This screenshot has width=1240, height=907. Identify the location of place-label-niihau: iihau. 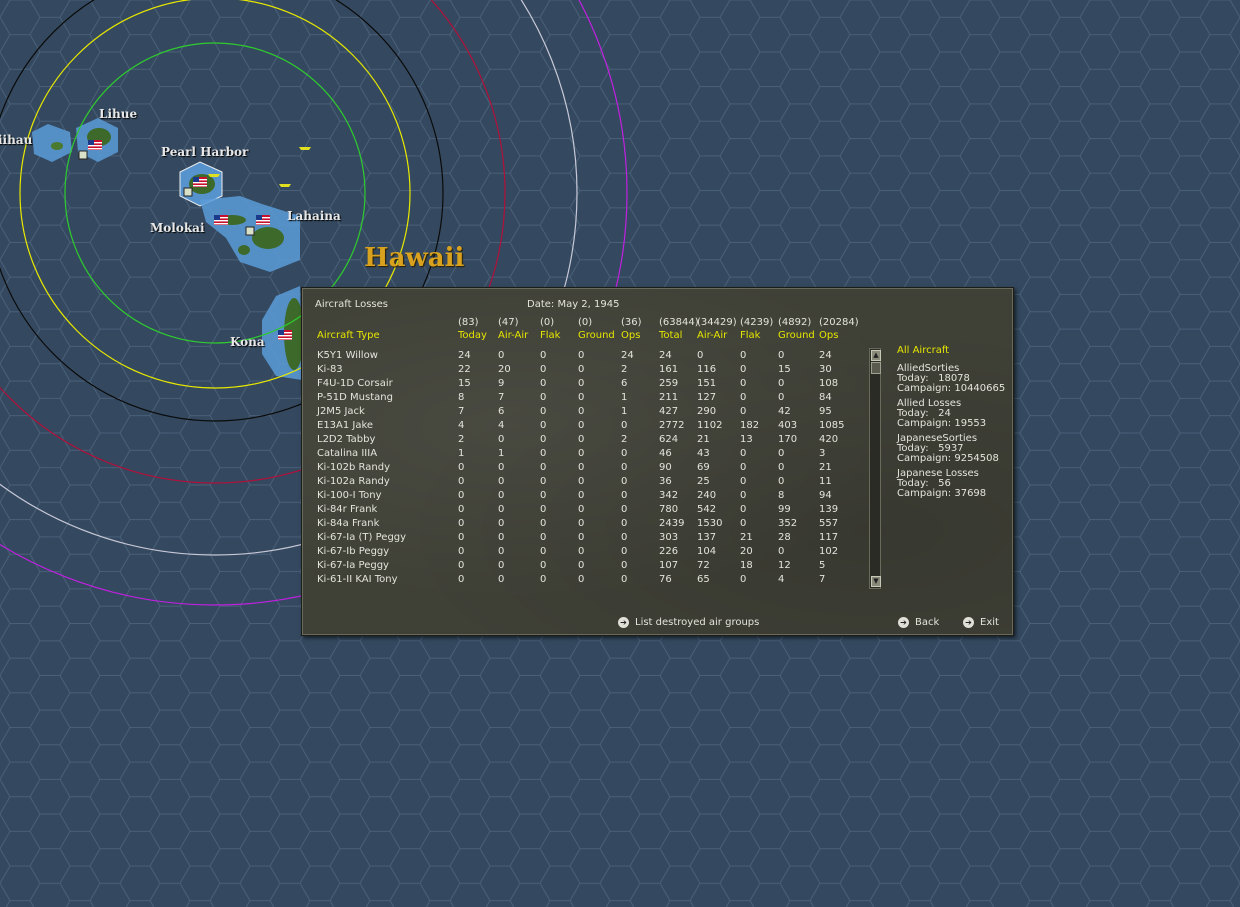
(16, 140).